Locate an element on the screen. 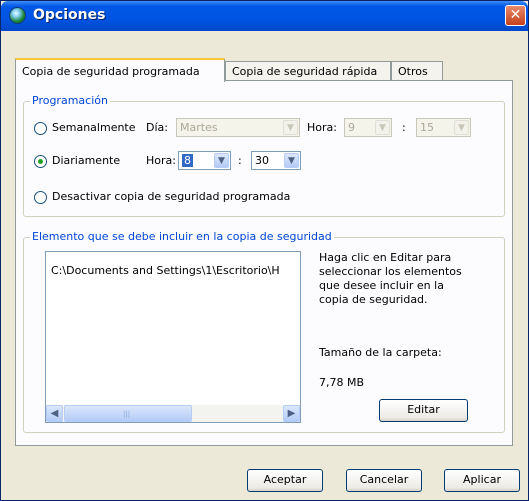  close-button: ✕ is located at coordinates (515, 15).